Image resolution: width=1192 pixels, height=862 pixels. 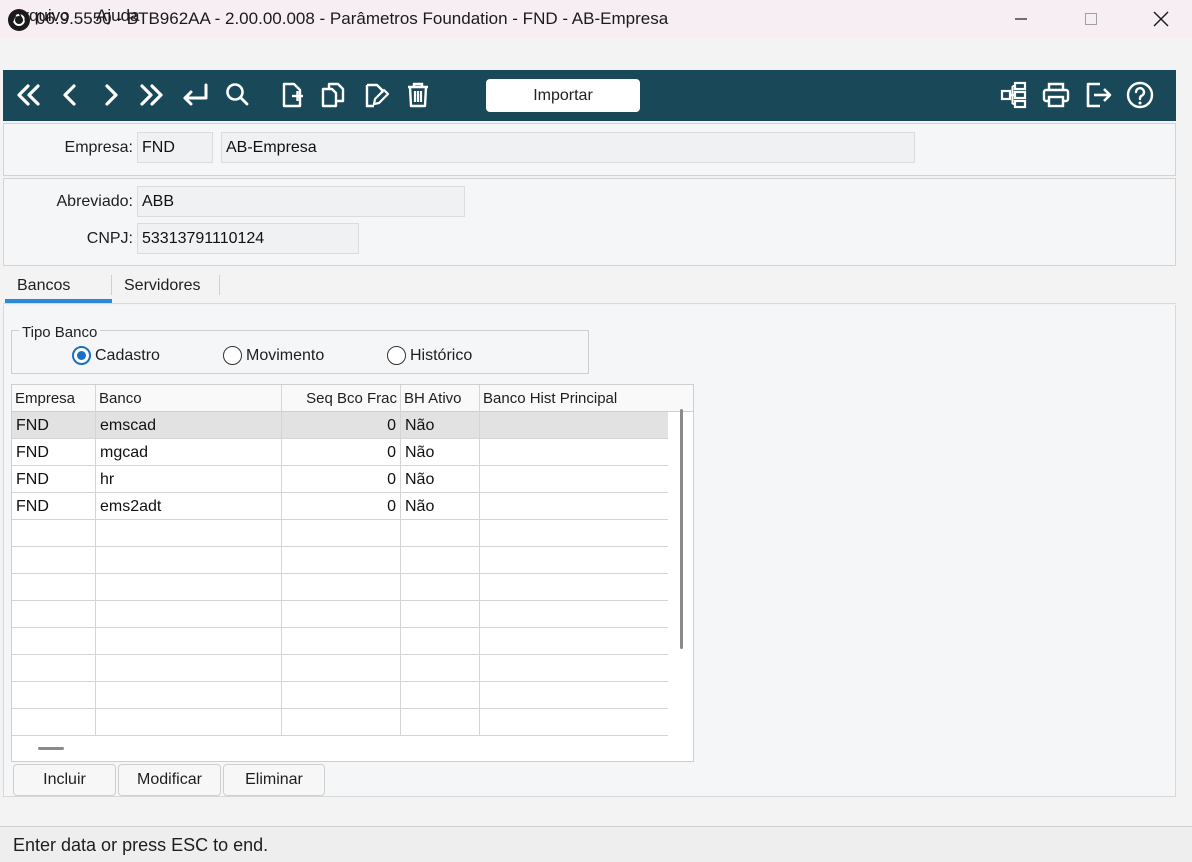 I want to click on radio-cadastro, so click(x=81, y=355).